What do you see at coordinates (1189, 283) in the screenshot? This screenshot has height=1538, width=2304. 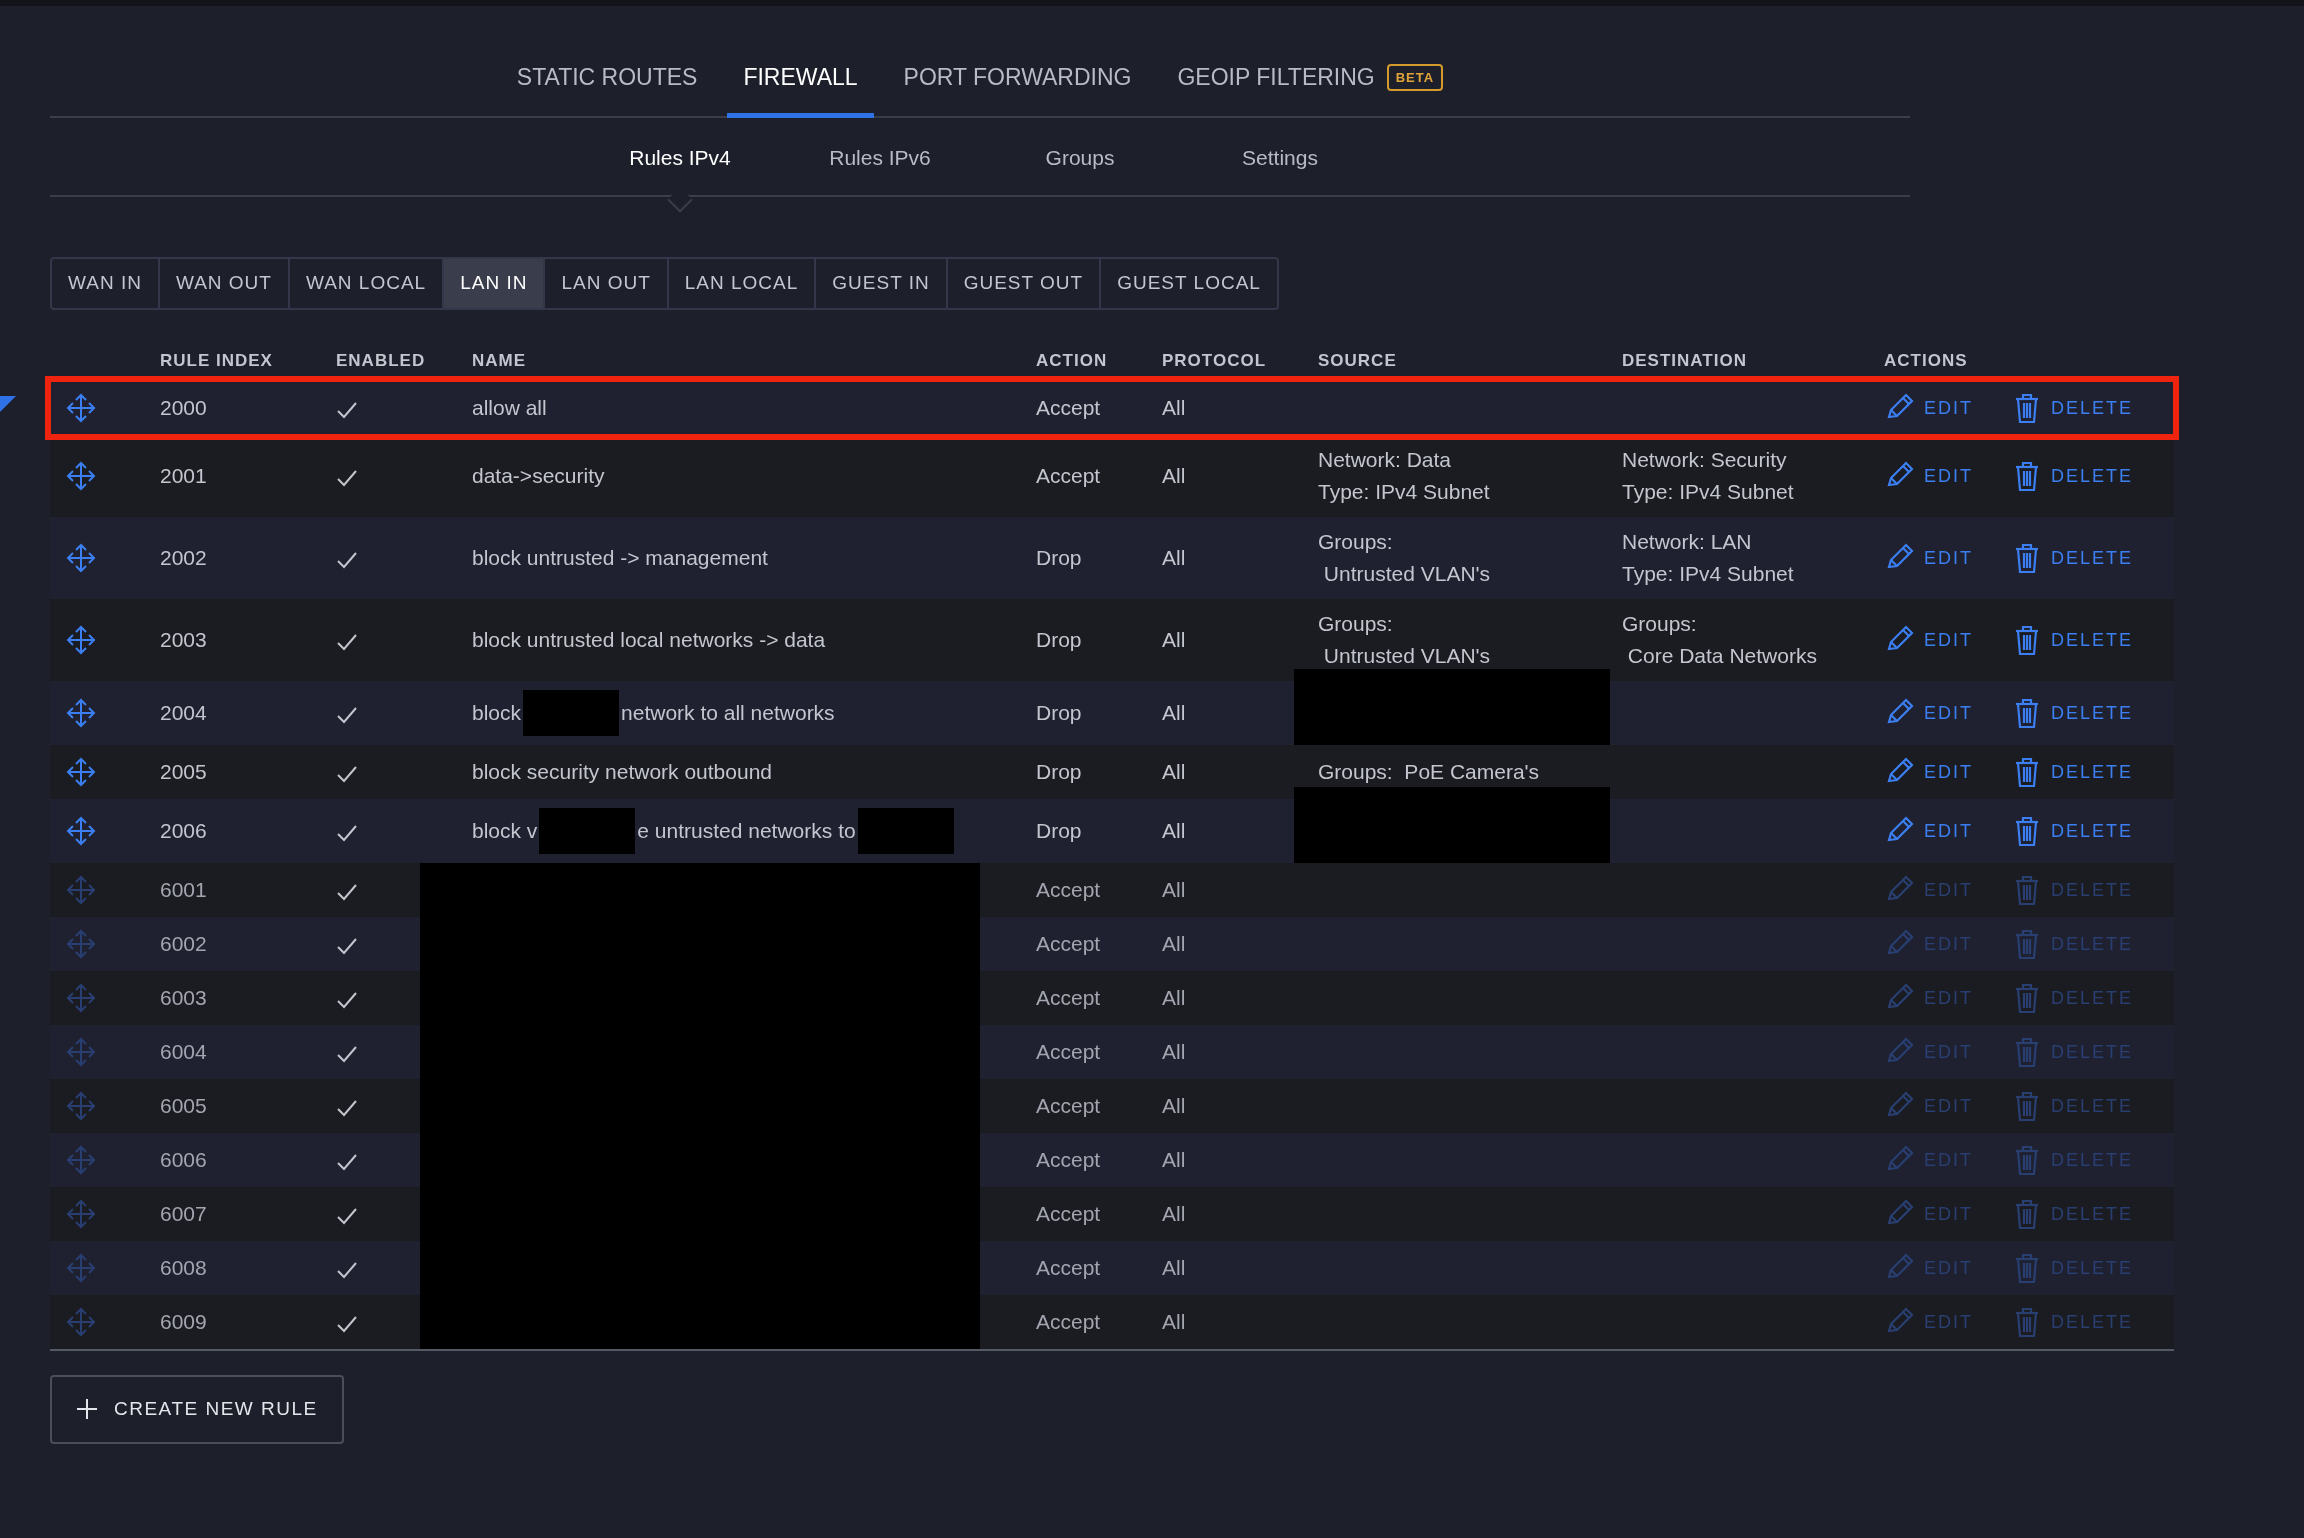 I see `chain-tab: GUEST LOCAL` at bounding box center [1189, 283].